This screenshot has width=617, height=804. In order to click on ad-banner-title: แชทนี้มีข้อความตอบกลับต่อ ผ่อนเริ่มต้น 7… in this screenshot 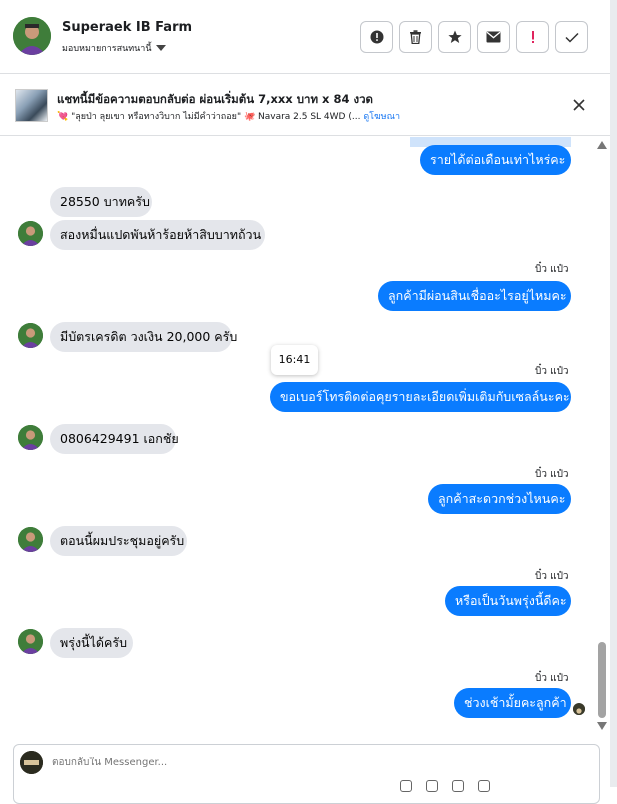, I will do `click(215, 99)`.